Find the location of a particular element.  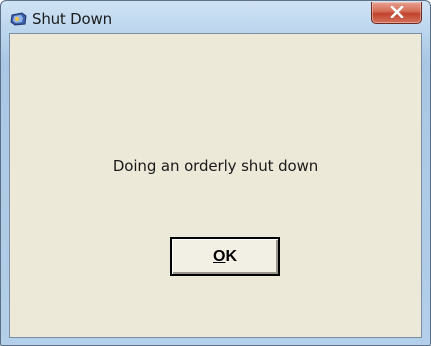

close-icon is located at coordinates (397, 12).